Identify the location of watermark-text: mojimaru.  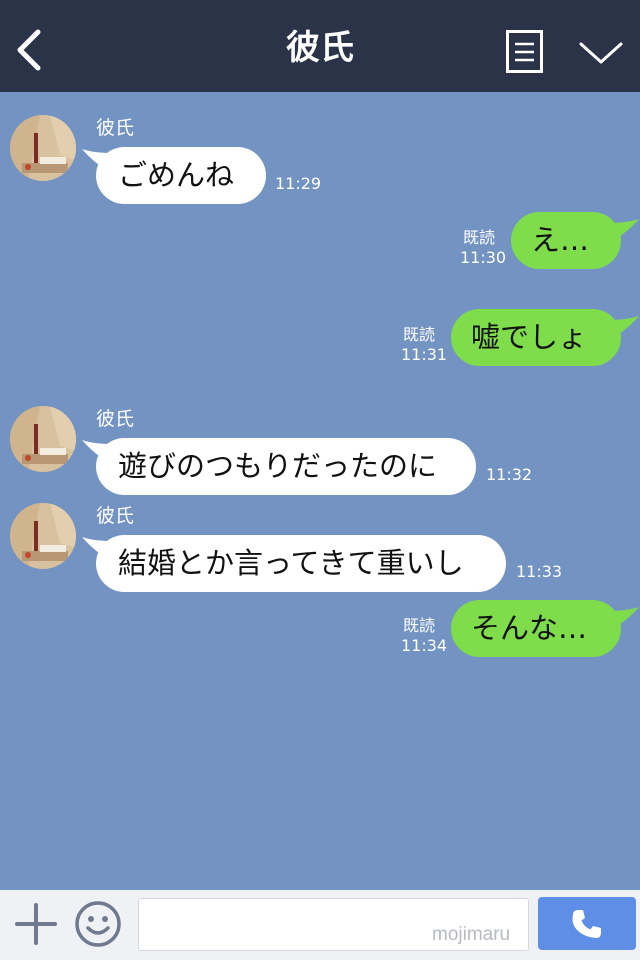
(471, 934).